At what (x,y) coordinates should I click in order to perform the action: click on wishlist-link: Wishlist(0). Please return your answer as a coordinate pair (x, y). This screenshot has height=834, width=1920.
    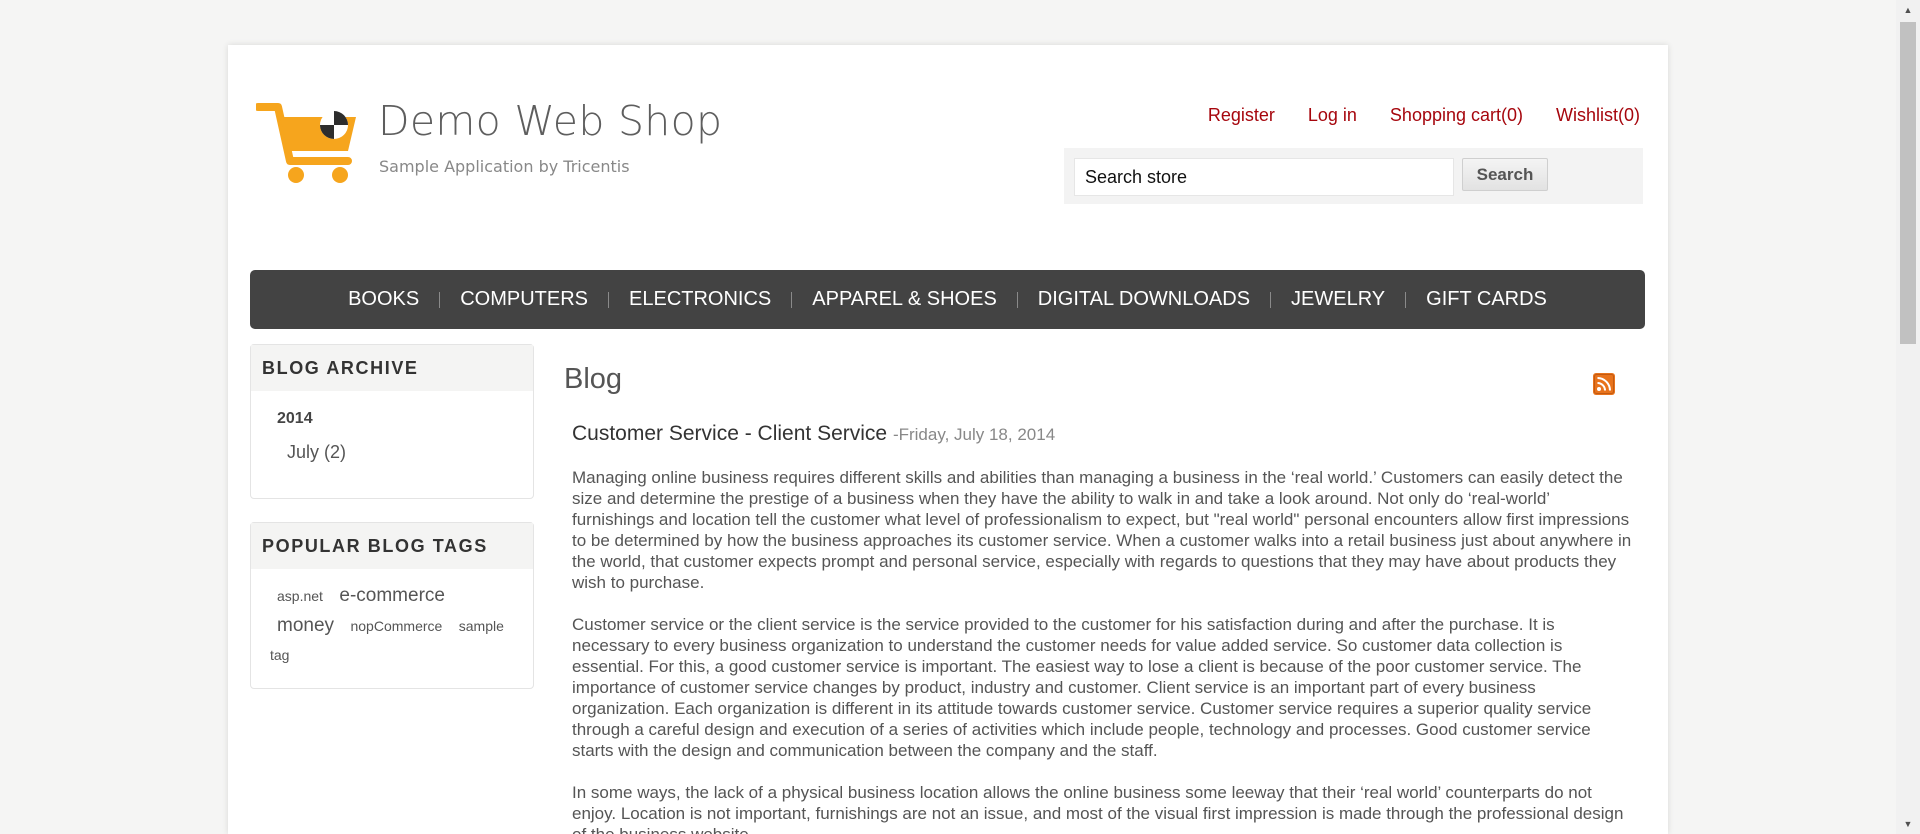
    Looking at the image, I should click on (1598, 115).